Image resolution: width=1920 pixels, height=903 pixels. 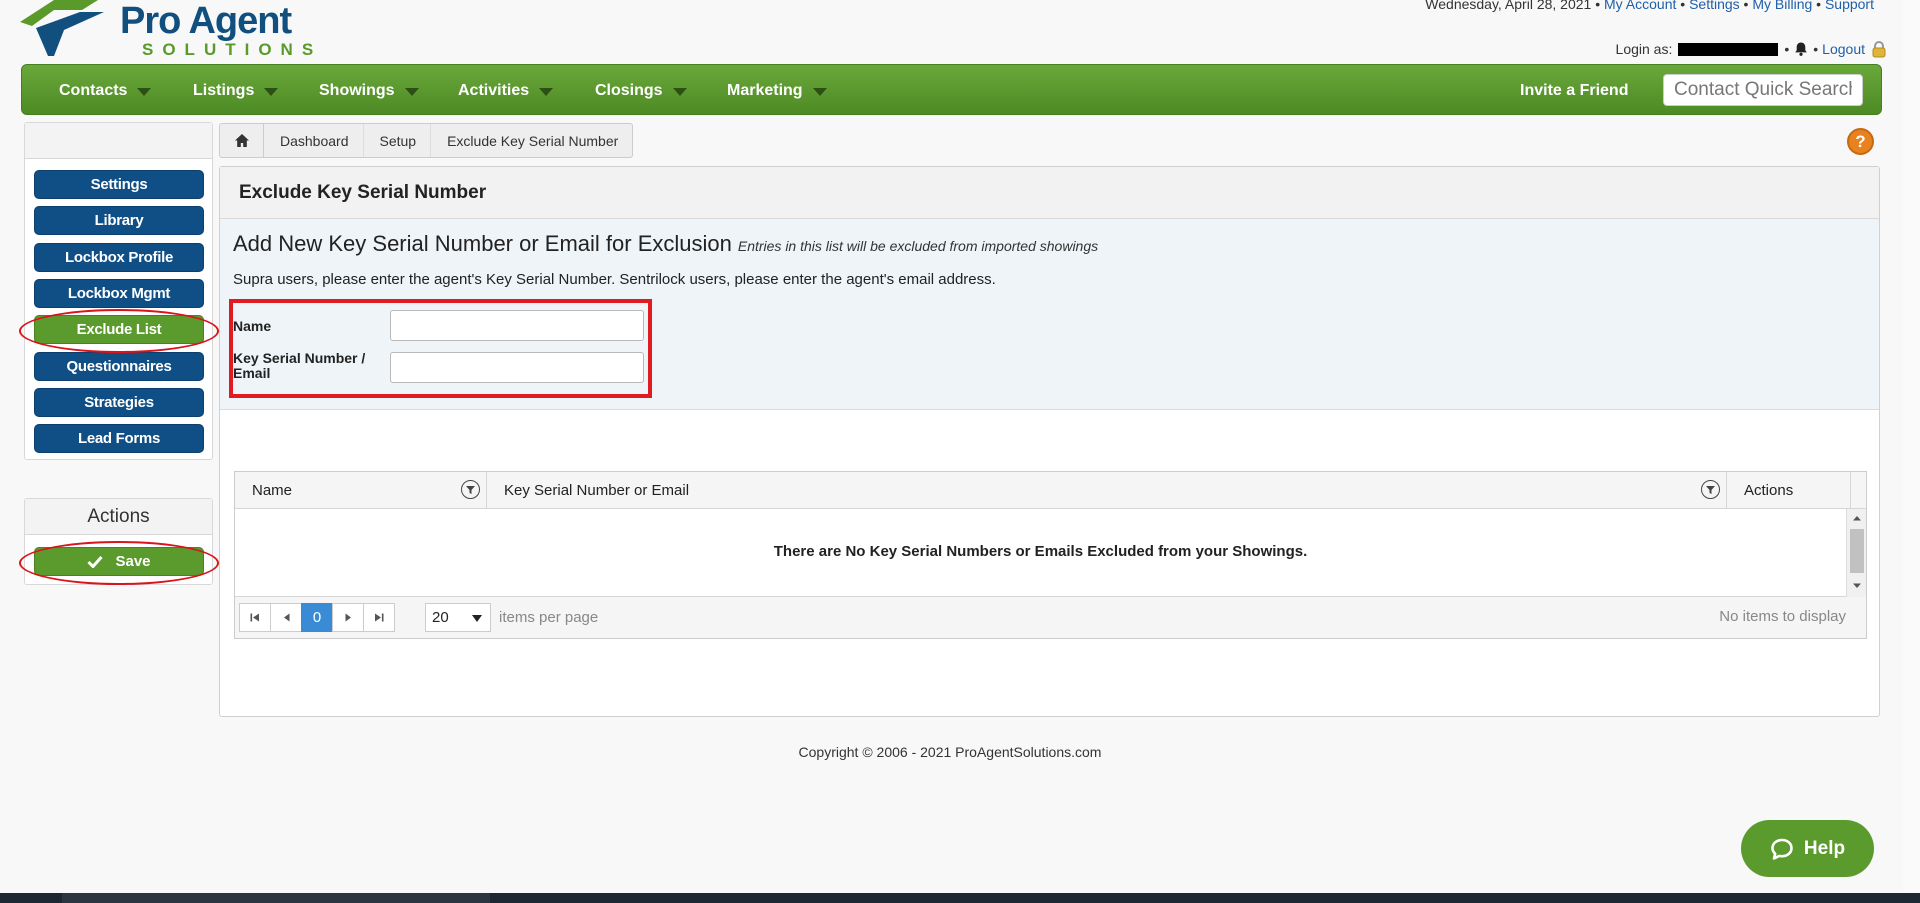 What do you see at coordinates (276, 898) in the screenshot?
I see `taskbar-segment` at bounding box center [276, 898].